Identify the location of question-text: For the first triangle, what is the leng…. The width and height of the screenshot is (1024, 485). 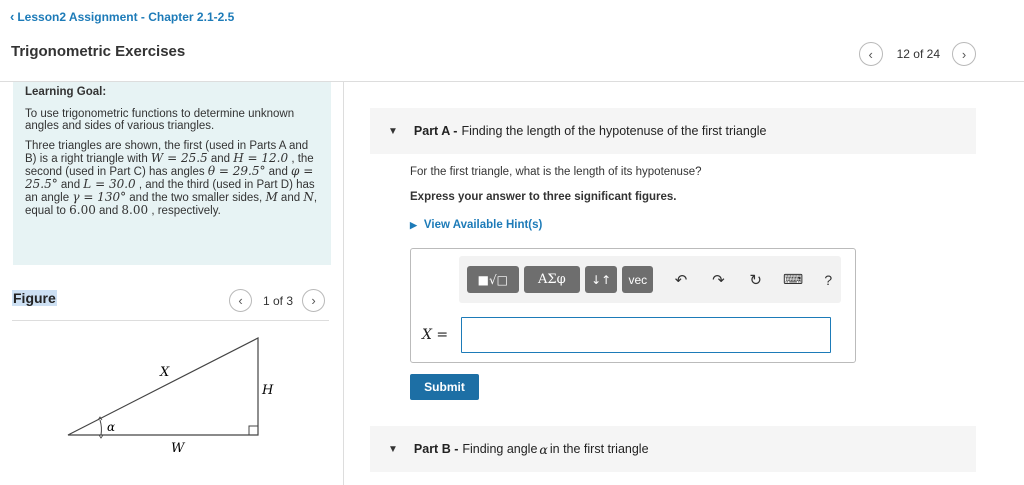
(556, 172).